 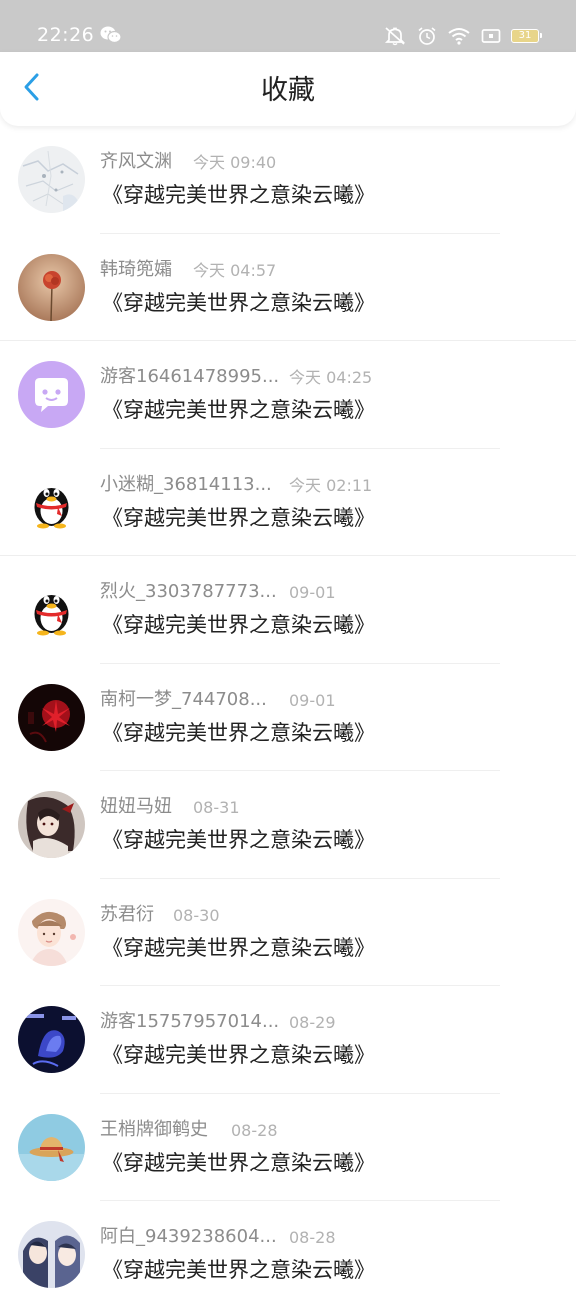 What do you see at coordinates (331, 485) in the screenshot?
I see `item-time: 今天 02:11` at bounding box center [331, 485].